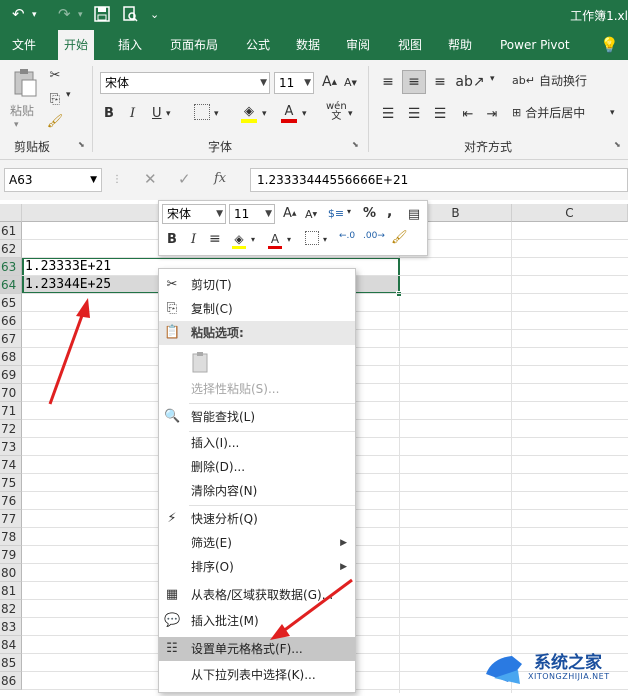 Image resolution: width=628 pixels, height=696 pixels. What do you see at coordinates (568, 663) in the screenshot?
I see `watermark-brand: 系统之家` at bounding box center [568, 663].